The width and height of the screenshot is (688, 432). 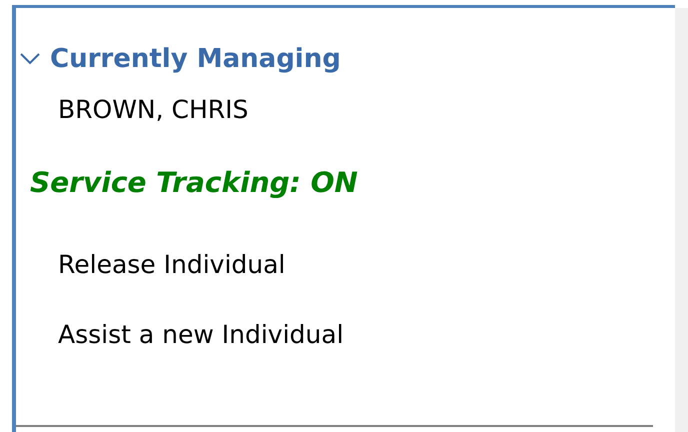 I want to click on service-tracking-status: Service Tracking: ON, so click(x=194, y=183).